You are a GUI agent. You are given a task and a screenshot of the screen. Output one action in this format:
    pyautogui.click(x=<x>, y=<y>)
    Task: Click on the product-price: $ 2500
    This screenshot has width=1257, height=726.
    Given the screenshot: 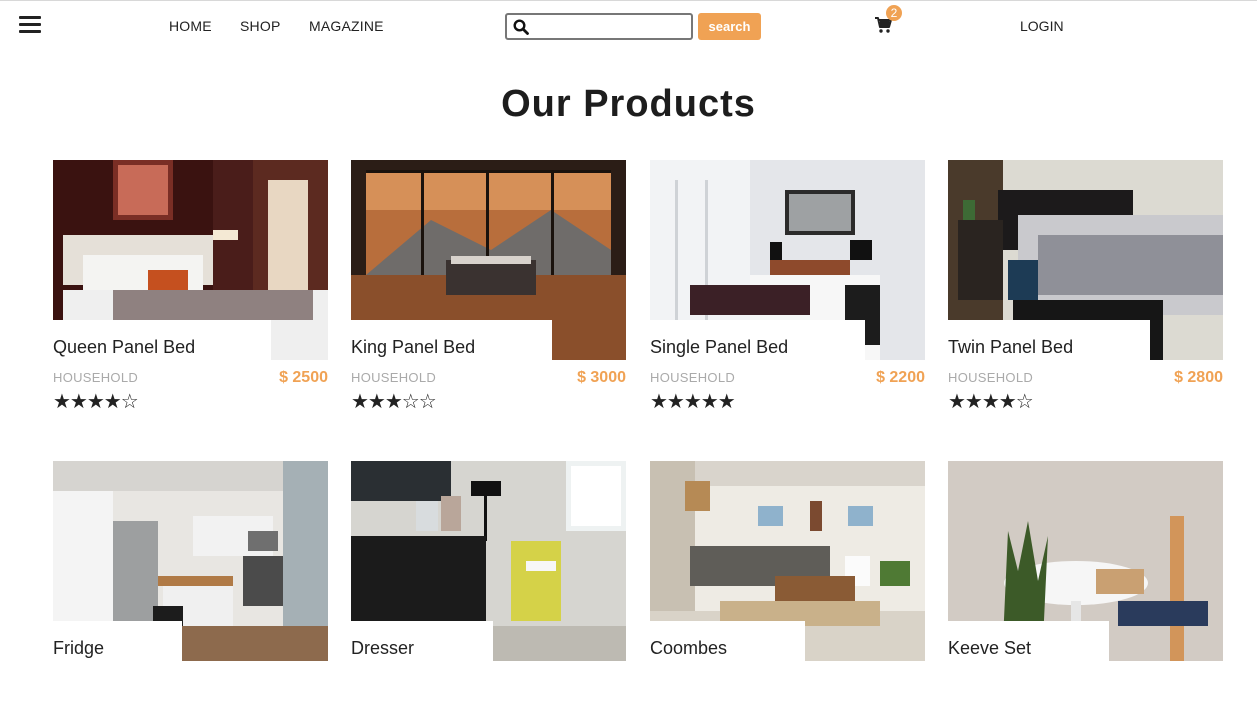 What is the action you would take?
    pyautogui.click(x=303, y=377)
    